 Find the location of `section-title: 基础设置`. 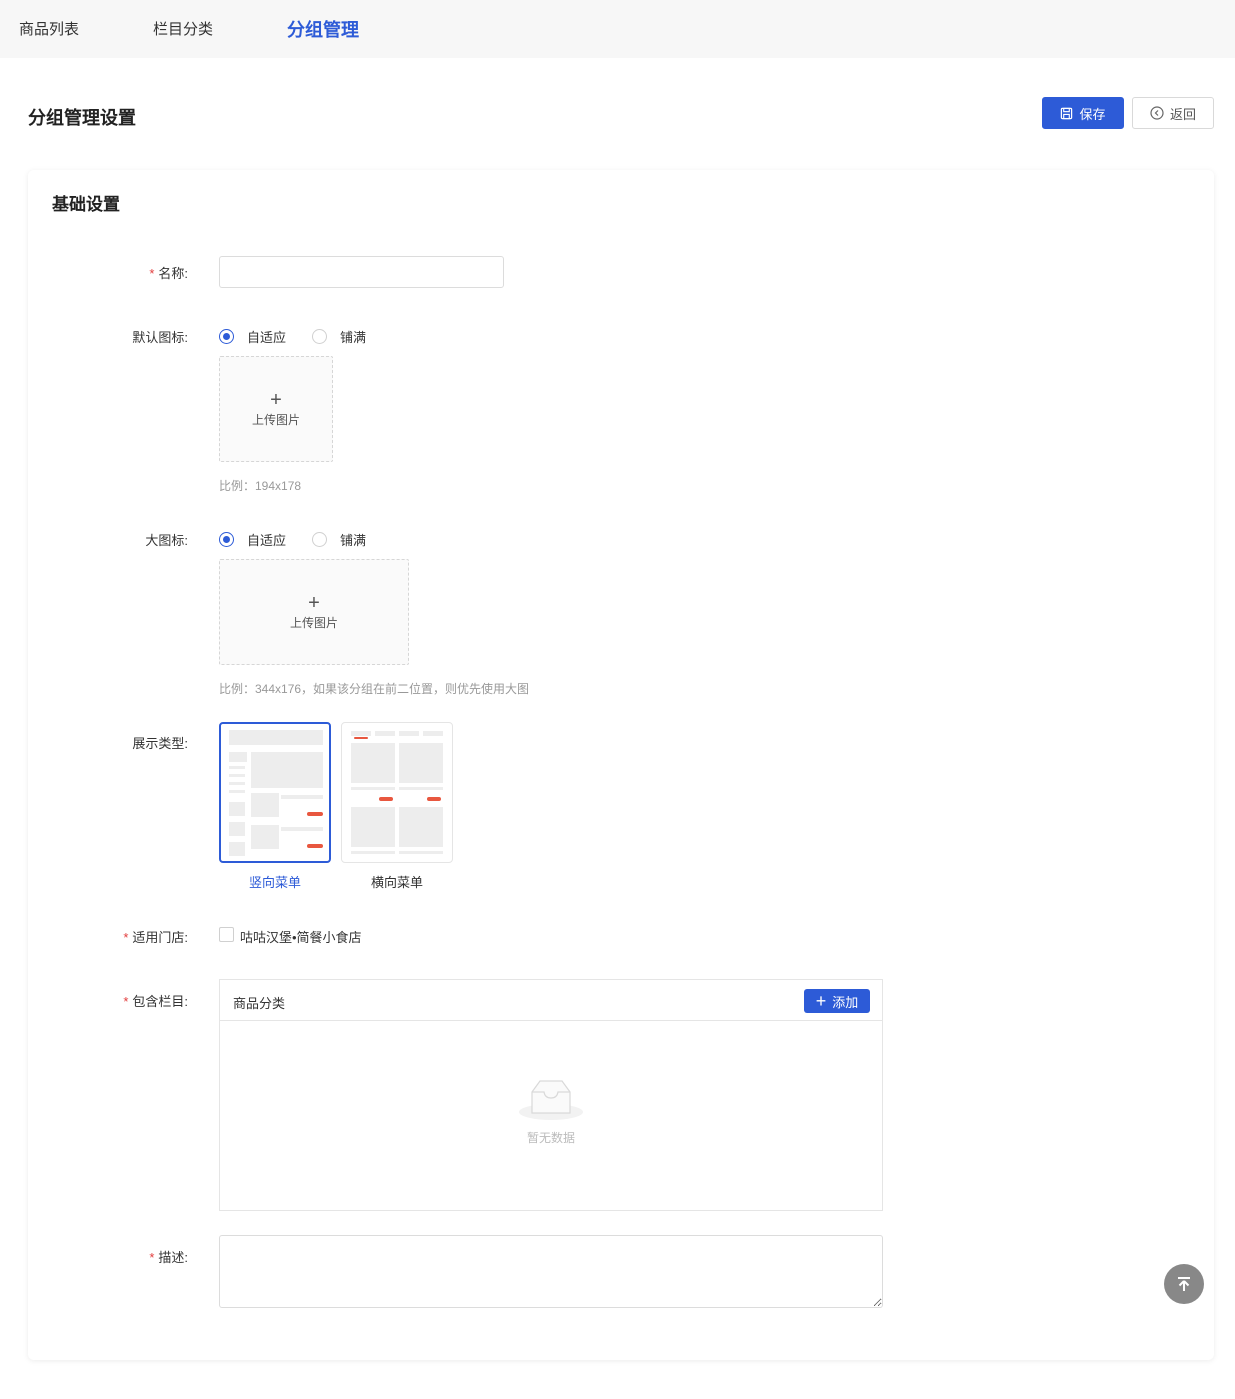

section-title: 基础设置 is located at coordinates (86, 204).